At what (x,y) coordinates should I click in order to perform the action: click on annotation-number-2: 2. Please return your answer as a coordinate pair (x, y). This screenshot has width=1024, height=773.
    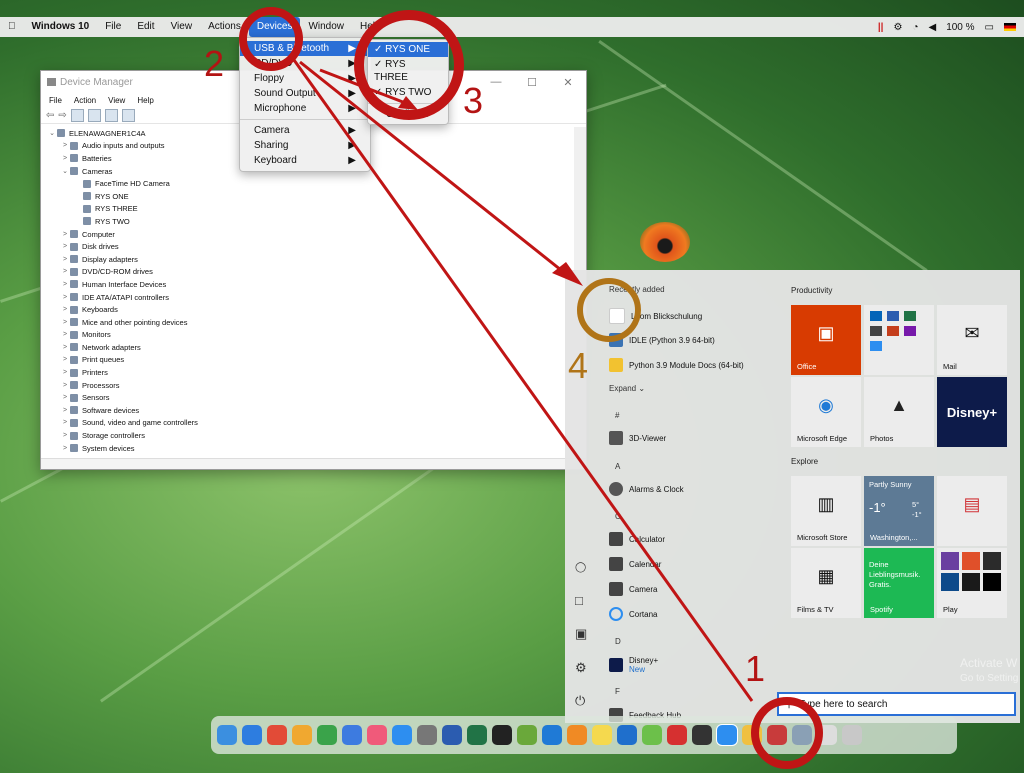
    Looking at the image, I should click on (214, 63).